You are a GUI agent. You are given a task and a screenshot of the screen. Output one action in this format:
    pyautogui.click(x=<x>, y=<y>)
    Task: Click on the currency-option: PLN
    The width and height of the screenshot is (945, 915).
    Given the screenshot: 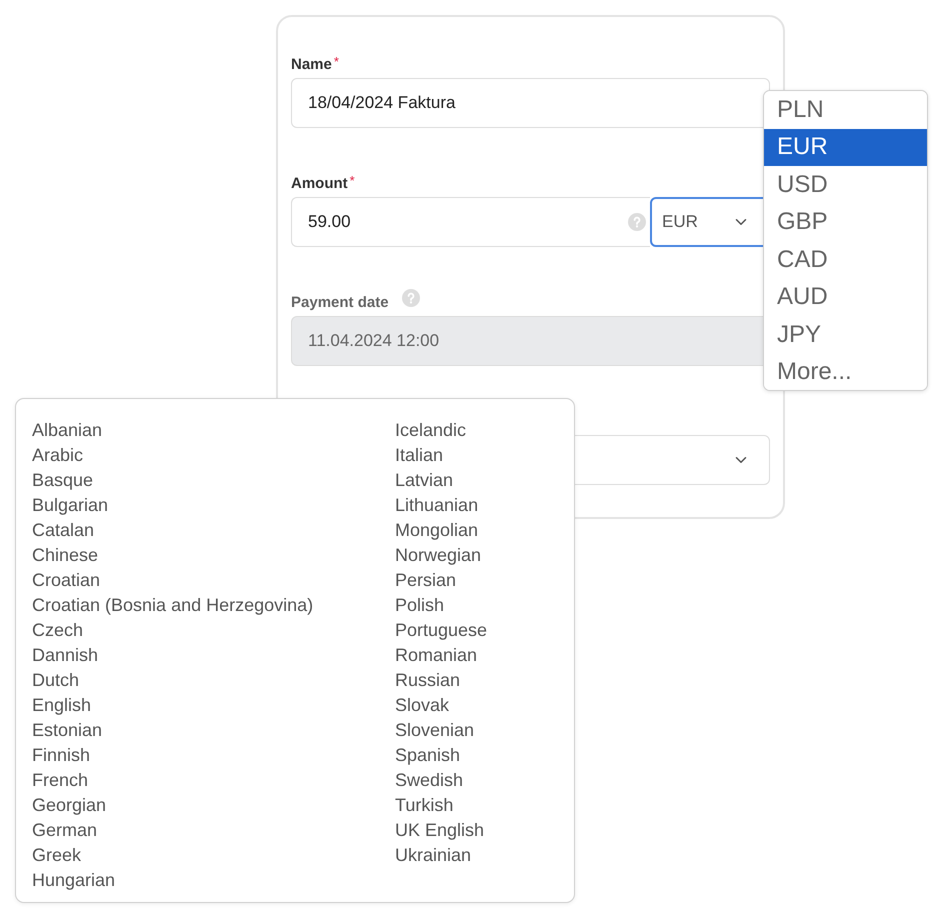 What is the action you would take?
    pyautogui.click(x=845, y=109)
    